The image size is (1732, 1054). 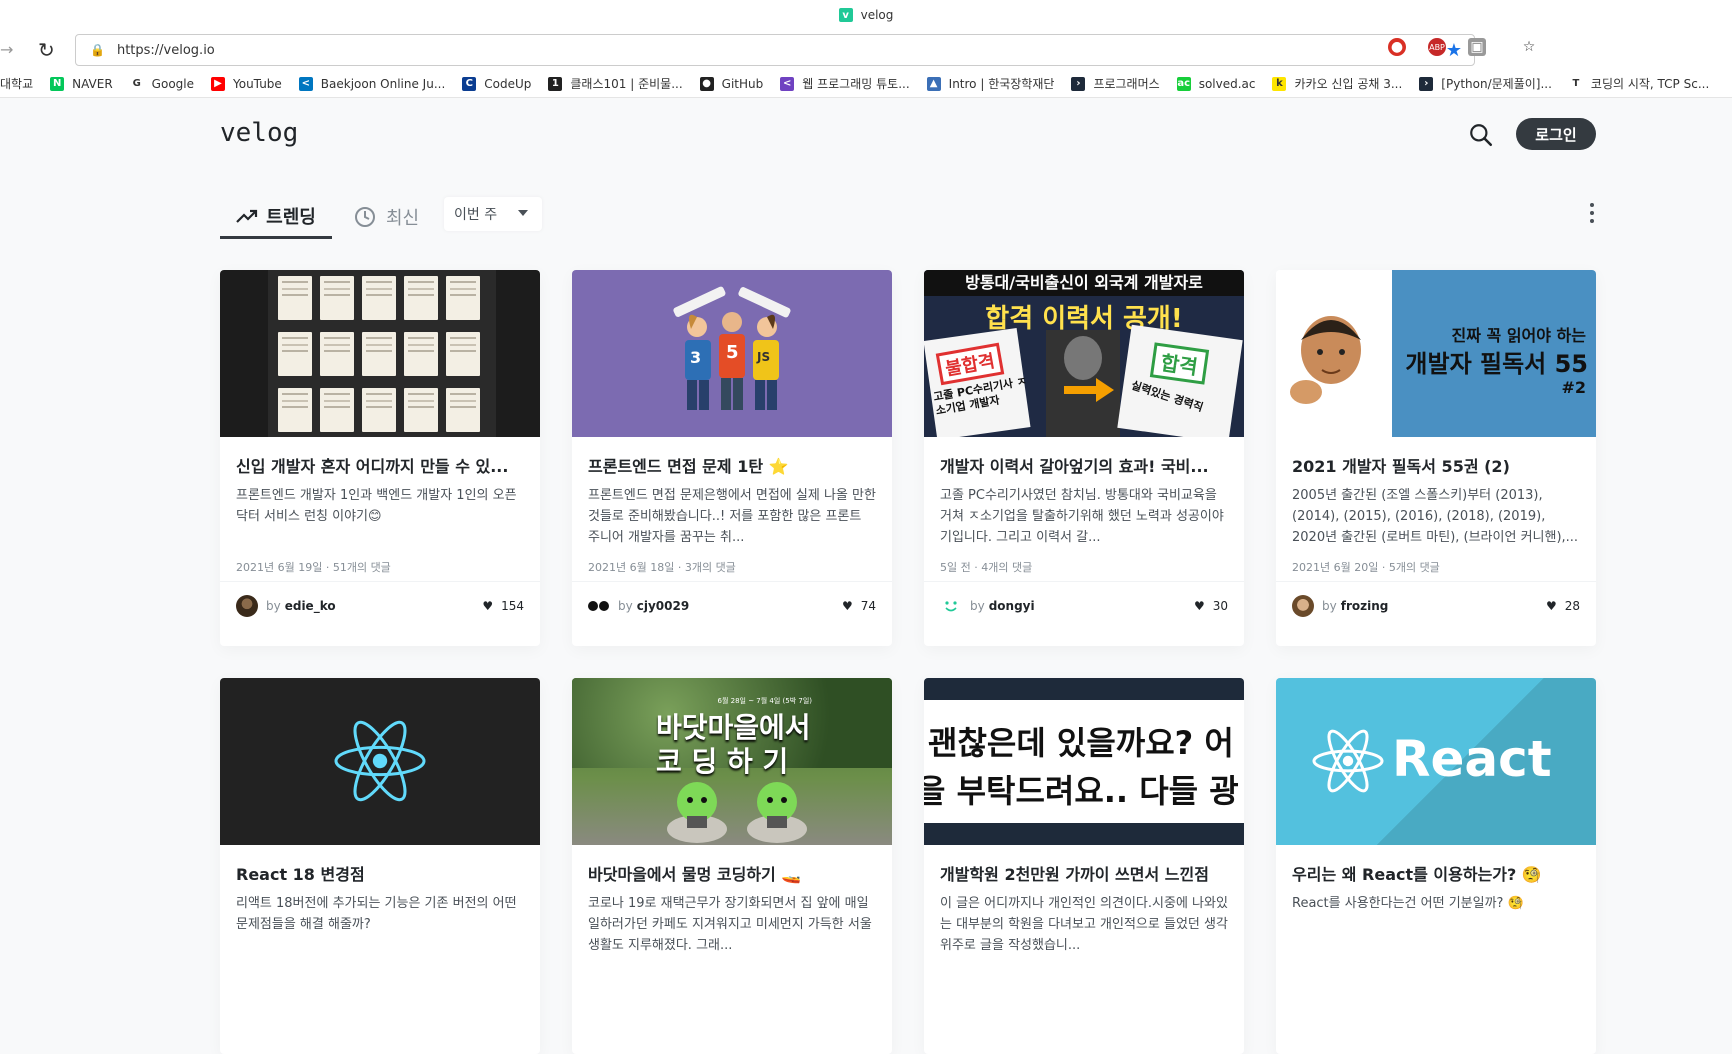 I want to click on tab-recent-label: 최신, so click(x=403, y=218).